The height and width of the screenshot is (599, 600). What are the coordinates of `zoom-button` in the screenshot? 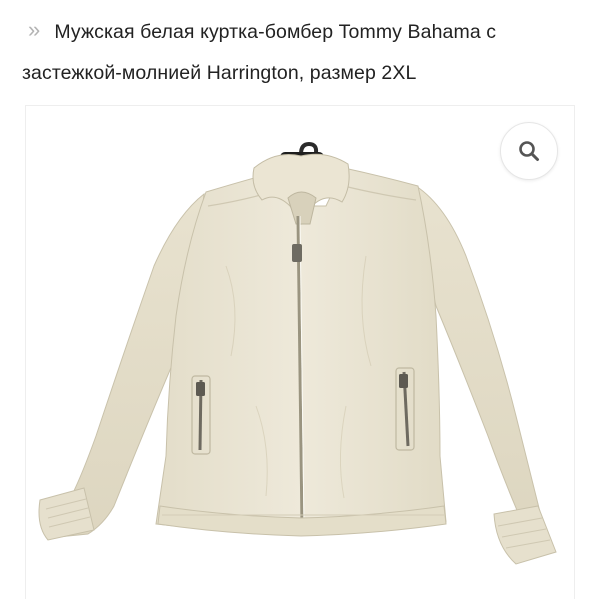 It's located at (529, 151).